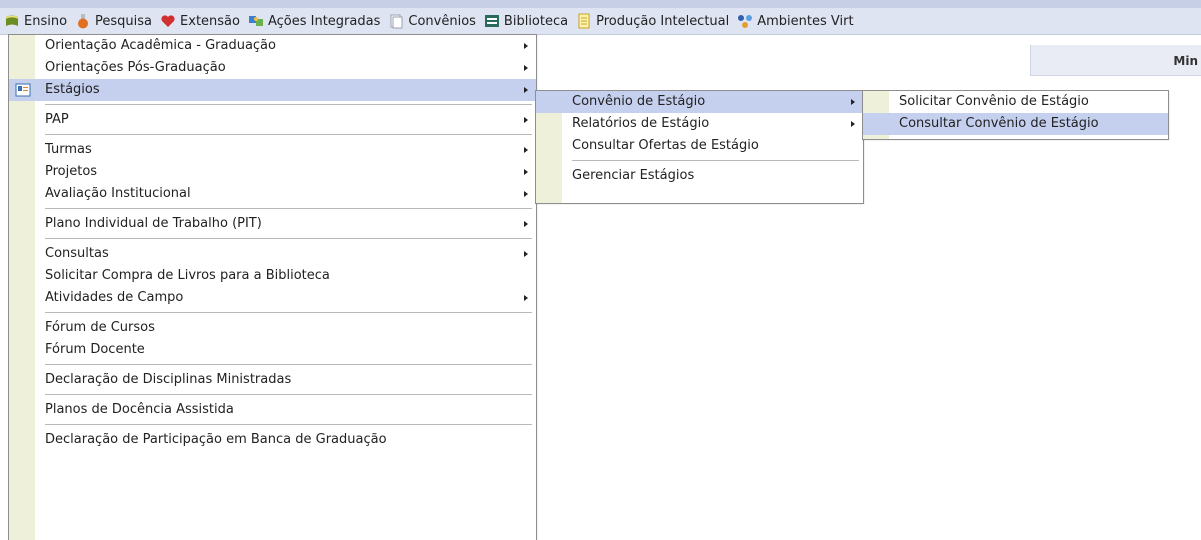 This screenshot has height=540, width=1201. I want to click on menu-item-label: Orientações Pós-Graduação, so click(135, 67).